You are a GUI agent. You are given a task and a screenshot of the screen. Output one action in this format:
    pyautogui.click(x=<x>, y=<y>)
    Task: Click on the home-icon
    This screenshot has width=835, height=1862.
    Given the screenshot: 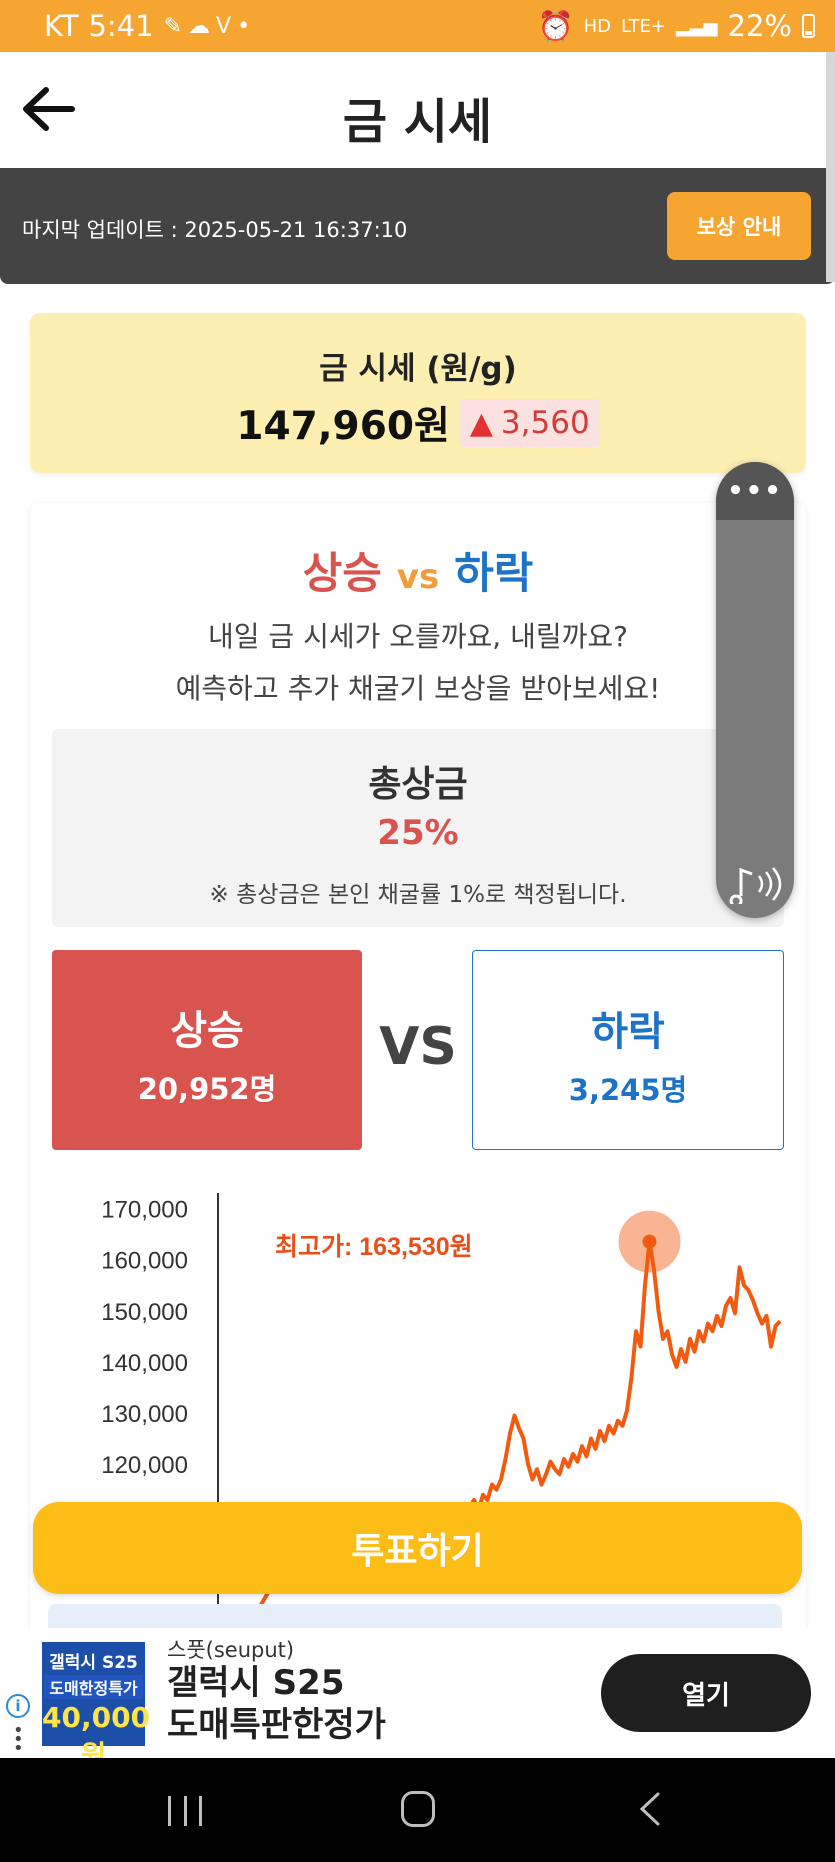 What is the action you would take?
    pyautogui.click(x=418, y=1809)
    